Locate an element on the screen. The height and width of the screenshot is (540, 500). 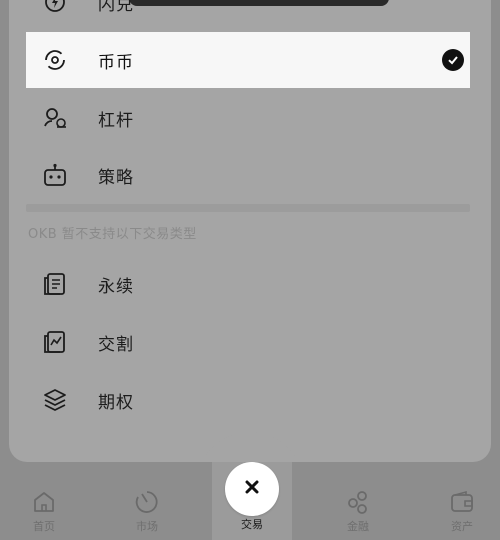
menu-item-label: 永续 is located at coordinates (116, 286).